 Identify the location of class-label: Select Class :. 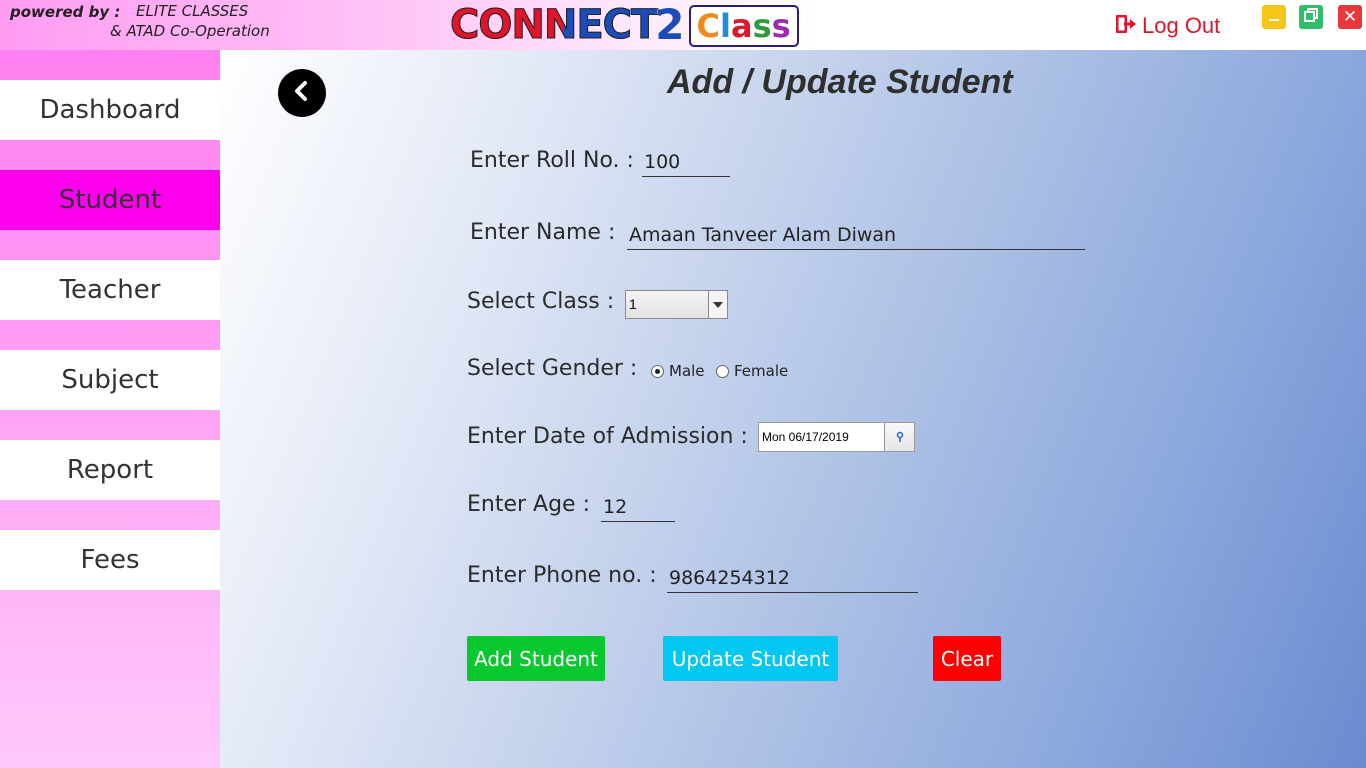
(541, 301).